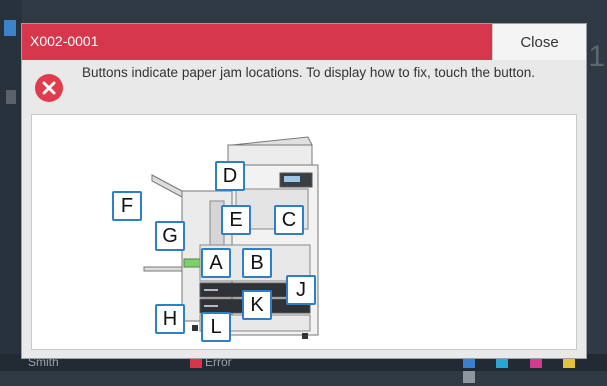 The width and height of the screenshot is (607, 386). Describe the element at coordinates (49, 88) in the screenshot. I see `error-icon` at that location.